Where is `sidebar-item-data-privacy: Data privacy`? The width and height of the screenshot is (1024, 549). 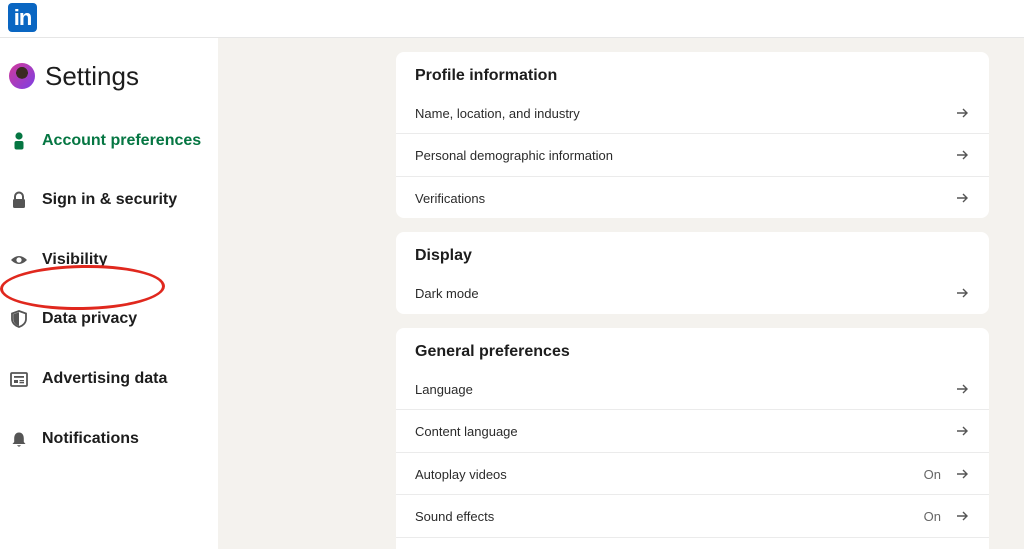
sidebar-item-data-privacy: Data privacy is located at coordinates (73, 319).